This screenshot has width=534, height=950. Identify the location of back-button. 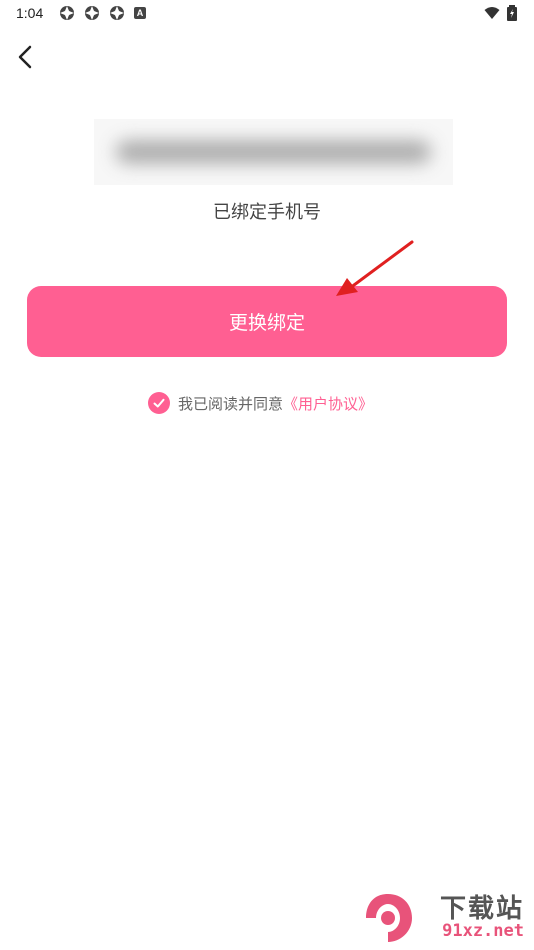
(25, 57).